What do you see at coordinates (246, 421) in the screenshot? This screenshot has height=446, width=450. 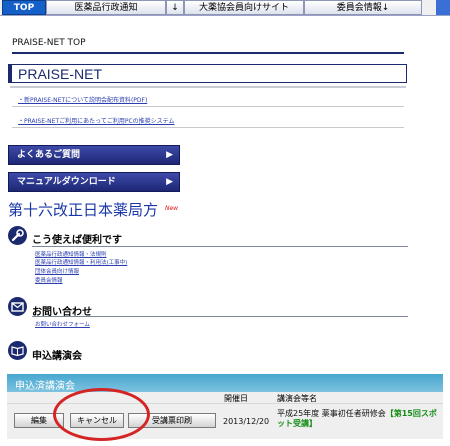 I see `lecture-date: 2013/12/20` at bounding box center [246, 421].